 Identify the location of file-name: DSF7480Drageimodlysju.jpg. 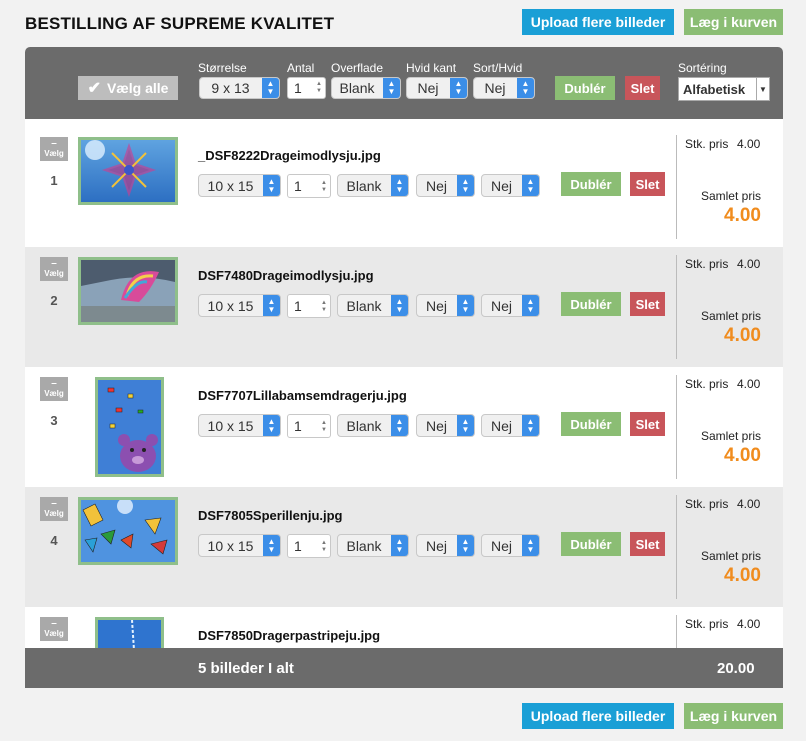
(286, 275).